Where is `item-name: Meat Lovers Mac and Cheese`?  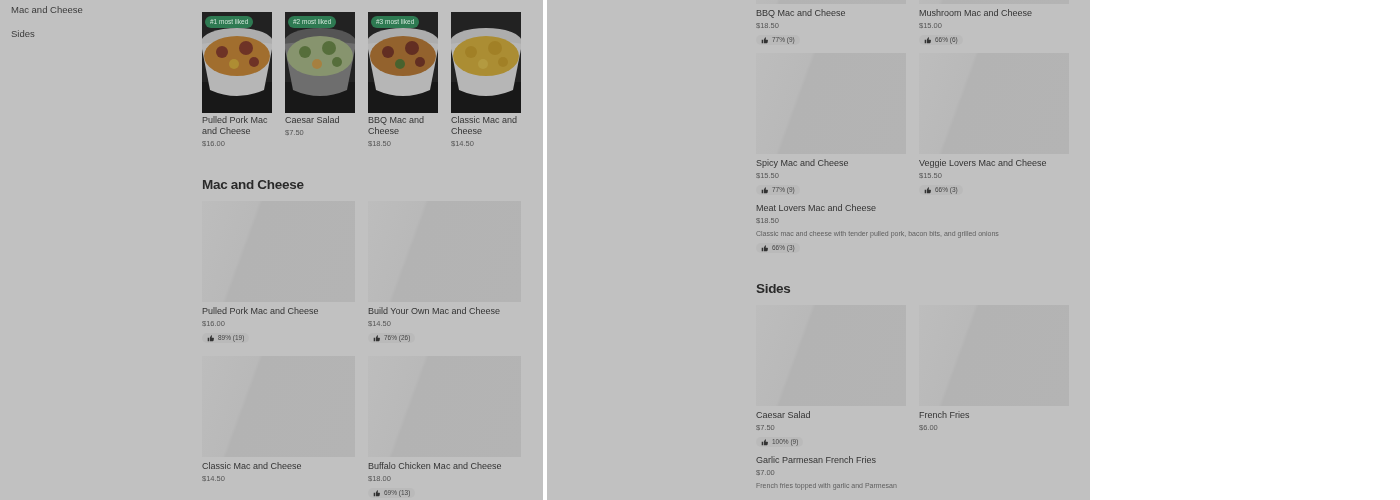
item-name: Meat Lovers Mac and Cheese is located at coordinates (816, 208).